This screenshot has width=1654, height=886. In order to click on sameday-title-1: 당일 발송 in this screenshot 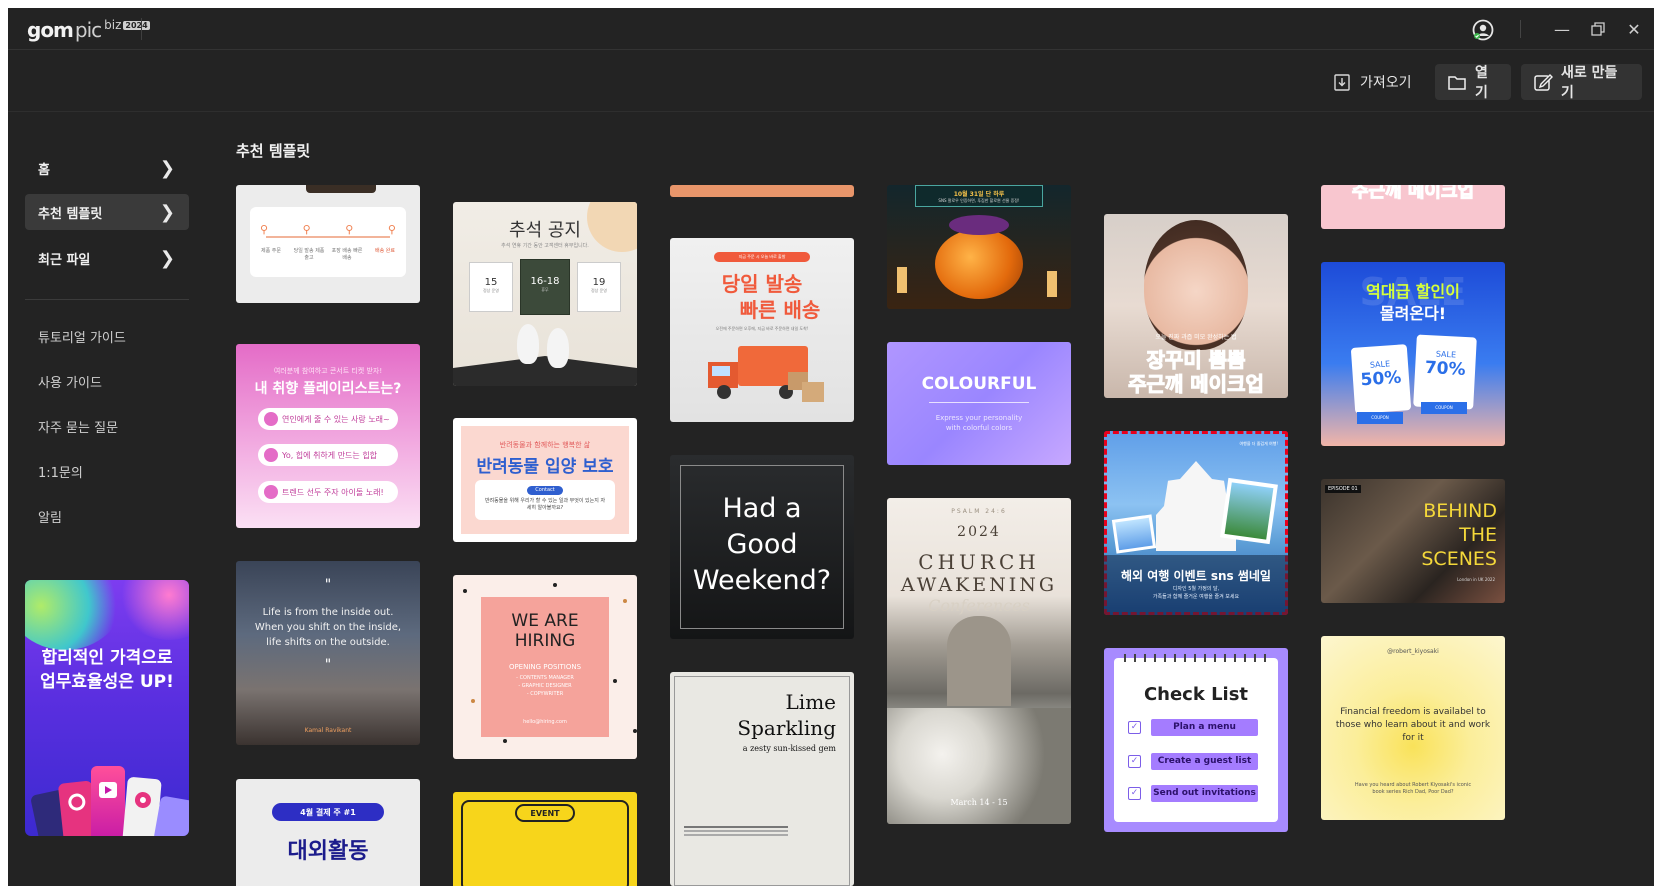, I will do `click(762, 284)`.